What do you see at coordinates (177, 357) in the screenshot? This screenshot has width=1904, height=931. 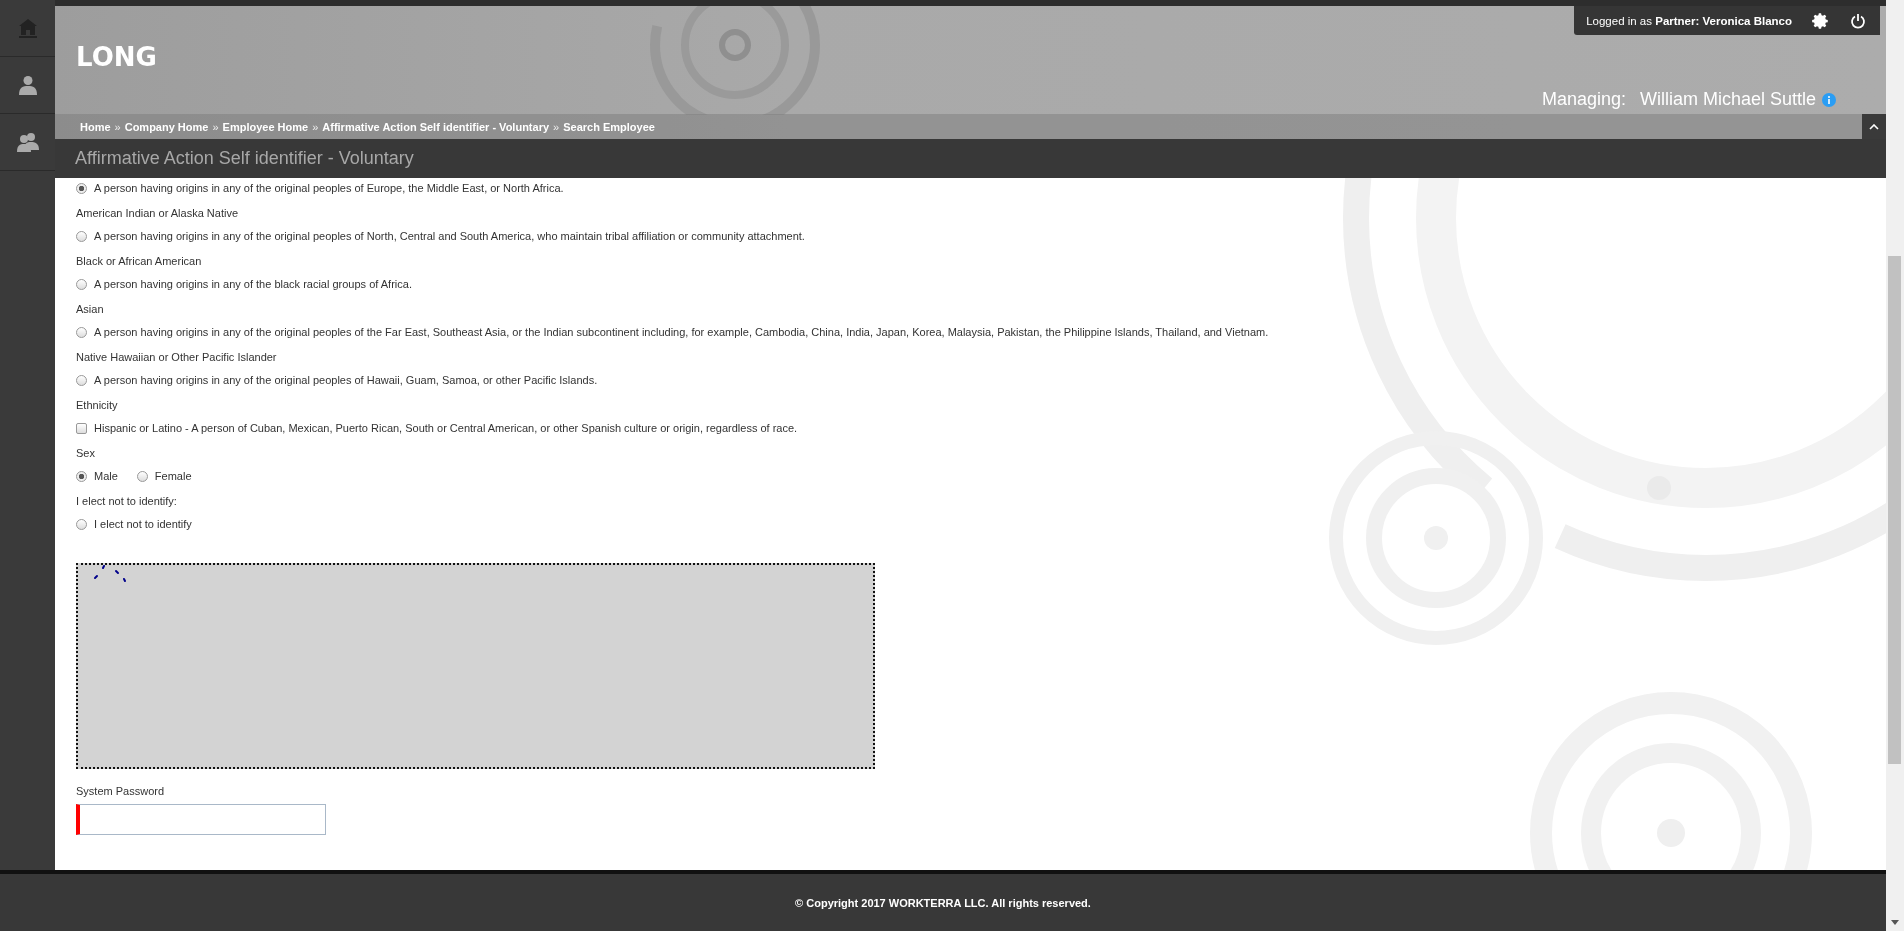 I see `race-label: Native Hawaiian or Other Pacific Islander` at bounding box center [177, 357].